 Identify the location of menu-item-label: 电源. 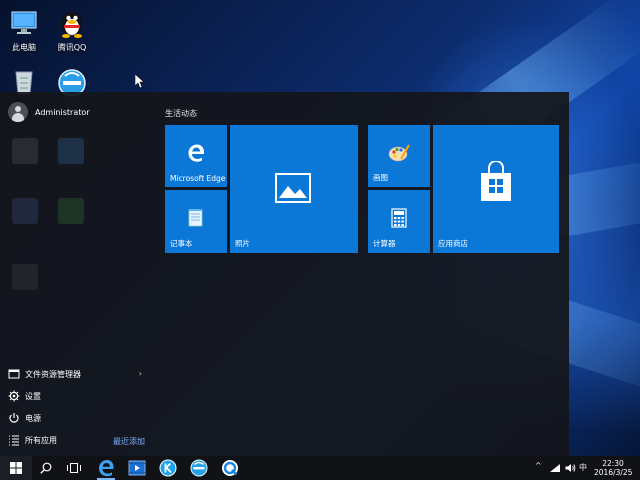
(33, 418).